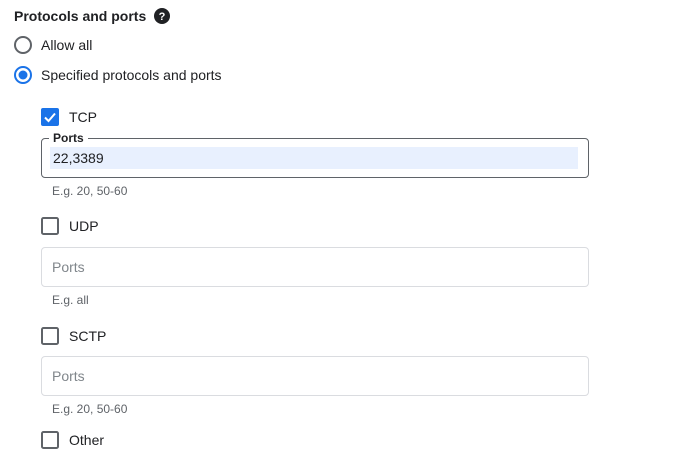 This screenshot has width=695, height=458. I want to click on checkbox-sctp: SCTP, so click(73, 336).